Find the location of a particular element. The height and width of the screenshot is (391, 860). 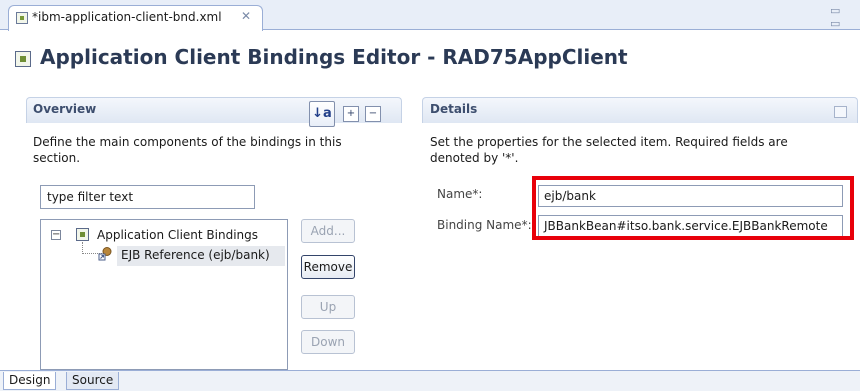

details-title: Details is located at coordinates (454, 109).